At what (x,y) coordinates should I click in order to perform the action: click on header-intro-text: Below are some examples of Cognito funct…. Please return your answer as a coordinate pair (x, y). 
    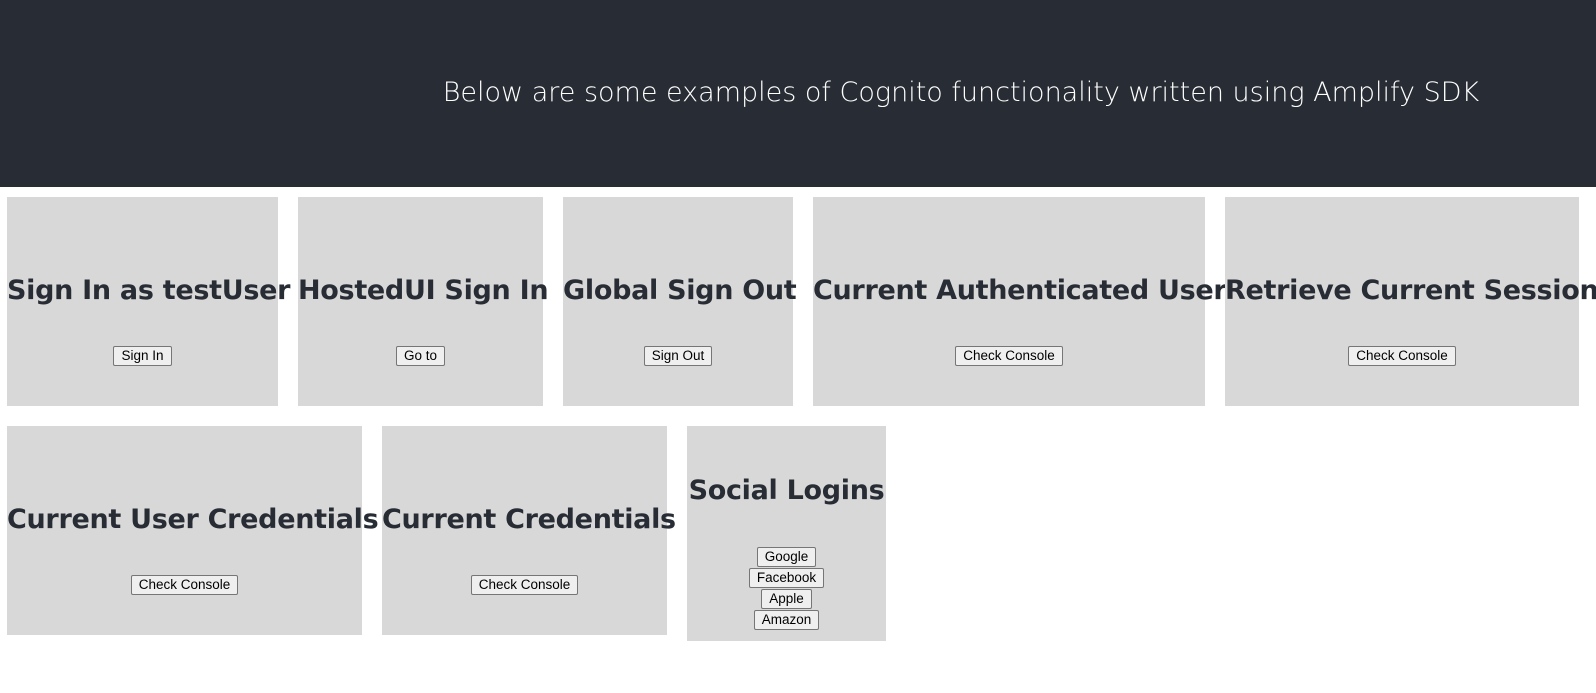
    Looking at the image, I should click on (961, 92).